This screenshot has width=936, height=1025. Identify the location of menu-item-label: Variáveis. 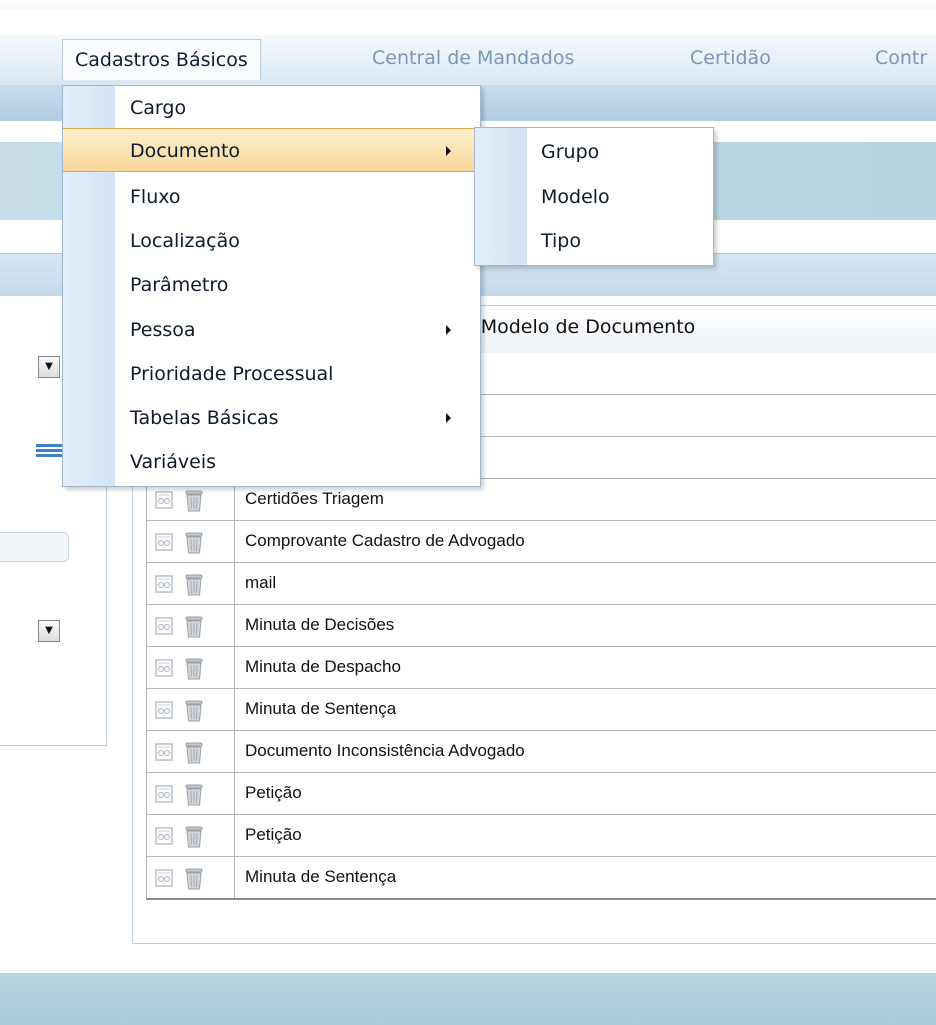
(173, 462).